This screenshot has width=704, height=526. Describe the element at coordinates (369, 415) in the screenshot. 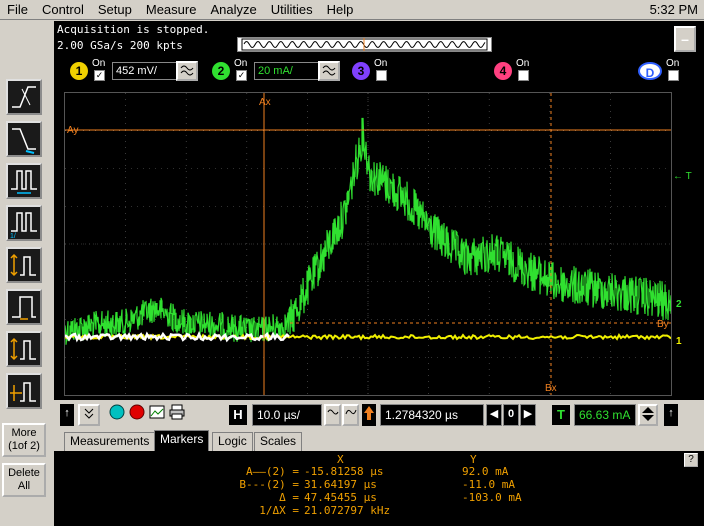

I see `delay-reference-button` at that location.